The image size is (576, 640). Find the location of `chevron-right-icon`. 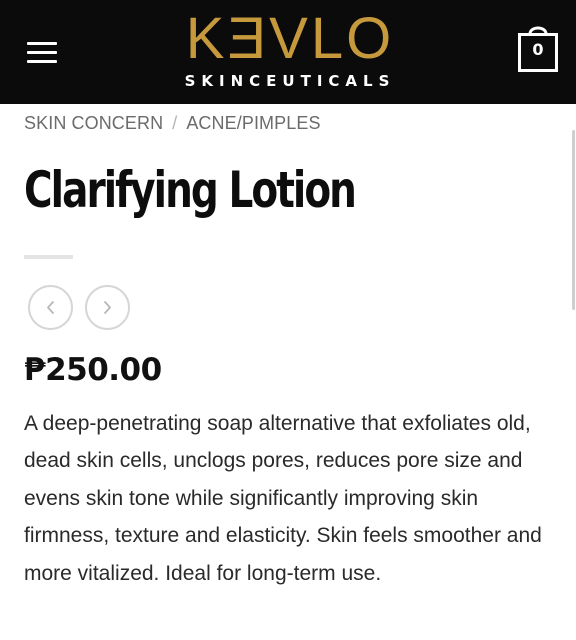

chevron-right-icon is located at coordinates (107, 307).